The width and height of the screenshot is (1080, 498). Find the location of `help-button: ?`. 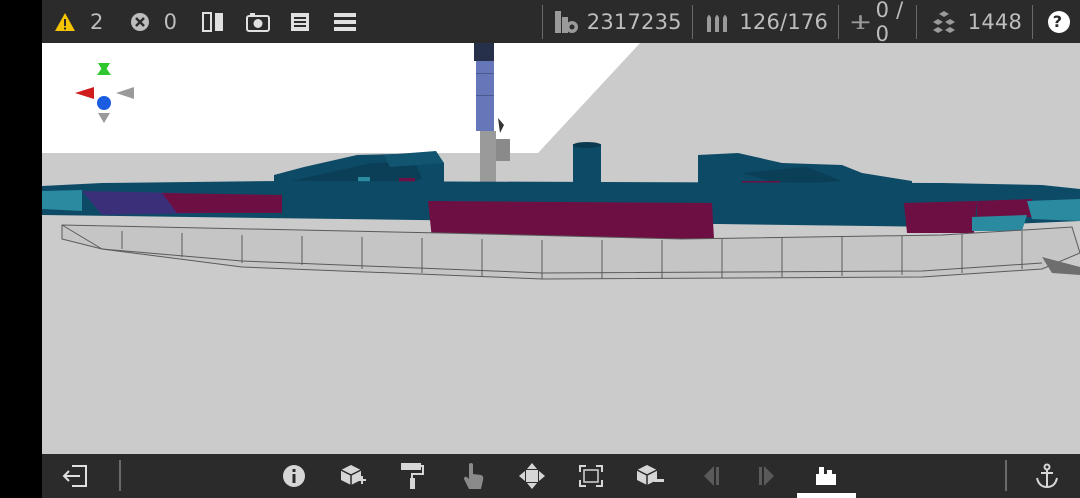

help-button: ? is located at coordinates (1063, 21).